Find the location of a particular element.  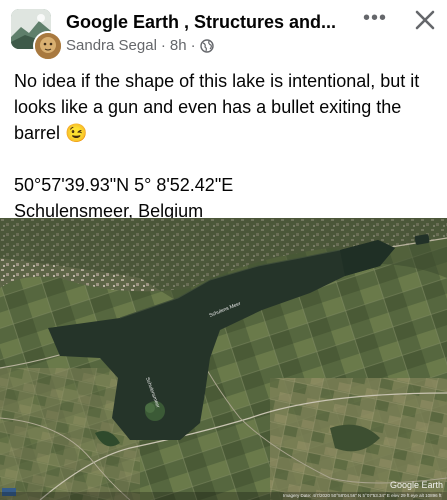

post-meta: Sandra Segal · 8h · is located at coordinates (140, 45).